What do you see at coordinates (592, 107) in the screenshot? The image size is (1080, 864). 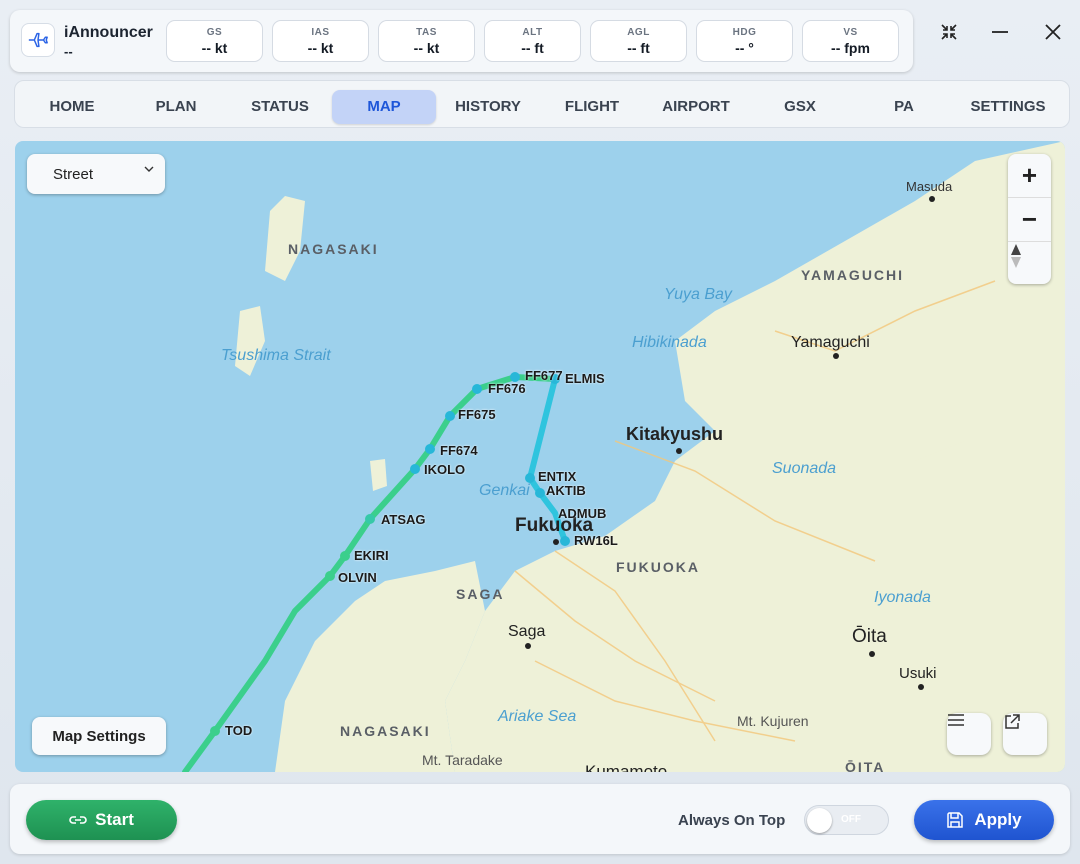 I see `tab-flight: FLIGHT` at bounding box center [592, 107].